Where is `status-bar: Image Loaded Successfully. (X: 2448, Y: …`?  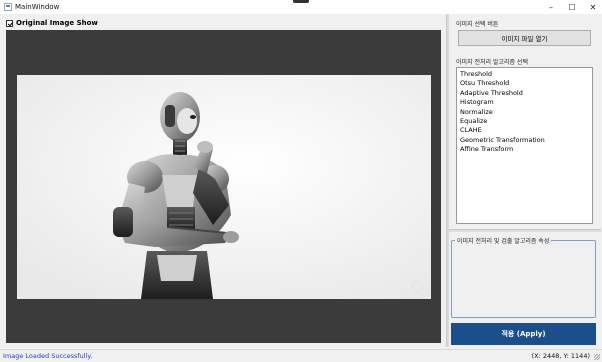 status-bar: Image Loaded Successfully. (X: 2448, Y: … is located at coordinates (301, 355).